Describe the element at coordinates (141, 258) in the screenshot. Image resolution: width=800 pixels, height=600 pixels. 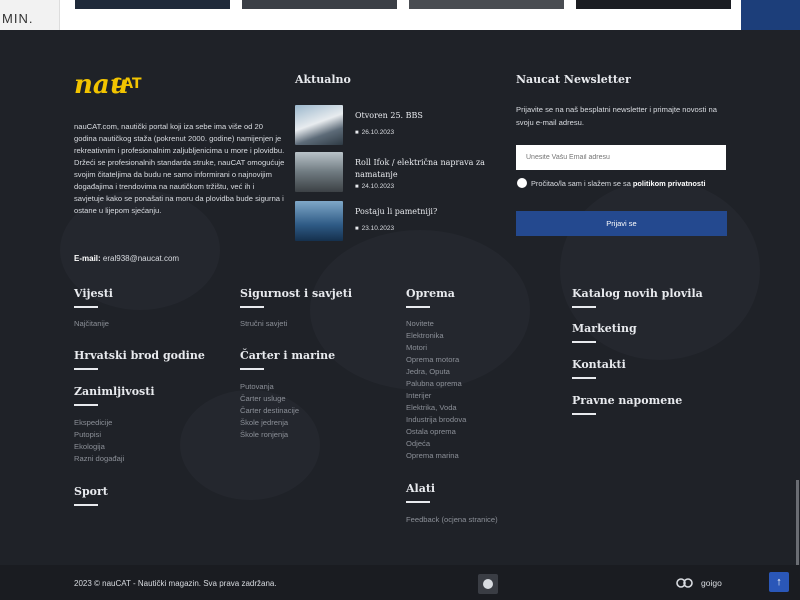
I see `email-link: eral938@naucat.com` at that location.